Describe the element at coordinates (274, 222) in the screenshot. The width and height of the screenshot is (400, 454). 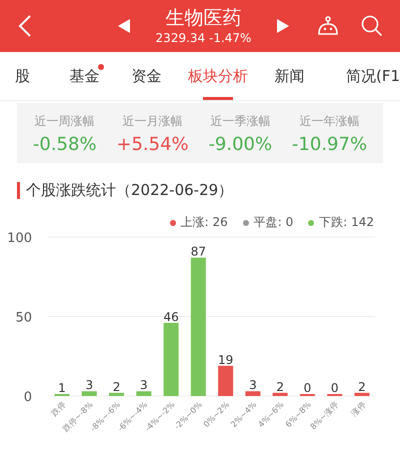
I see `legend-label: 平盘: 0` at that location.